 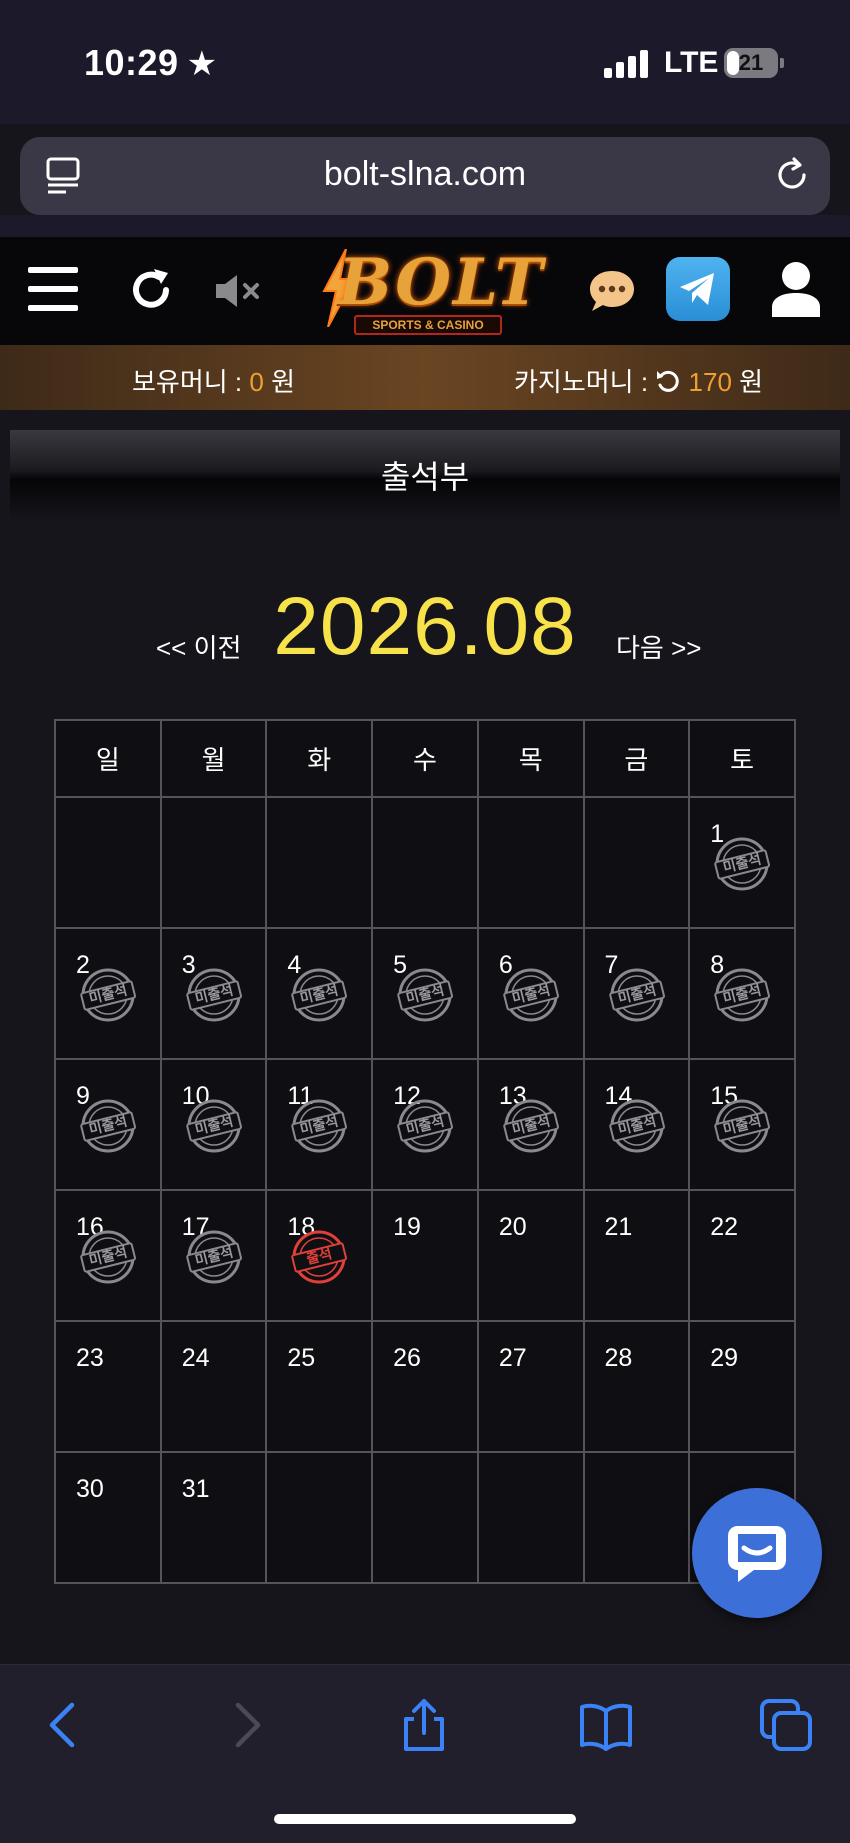 I want to click on day-cell: 19, so click(x=425, y=1255).